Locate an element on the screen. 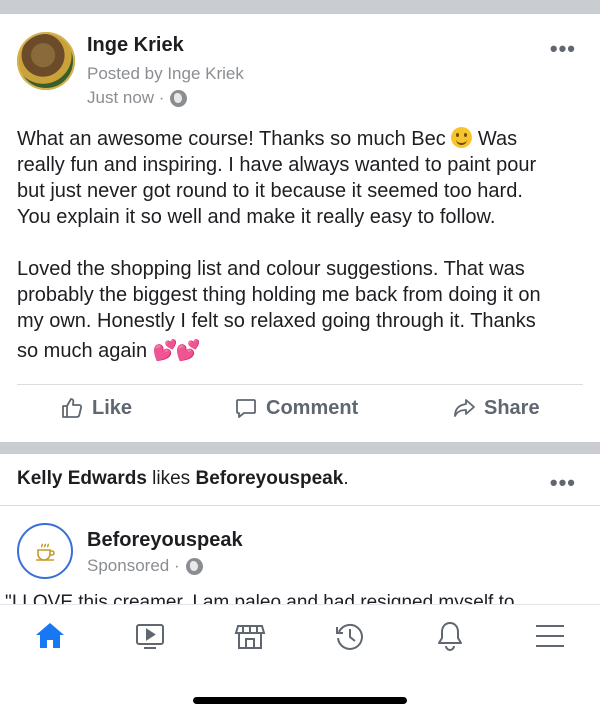 The height and width of the screenshot is (716, 600). bell-icon is located at coordinates (450, 636).